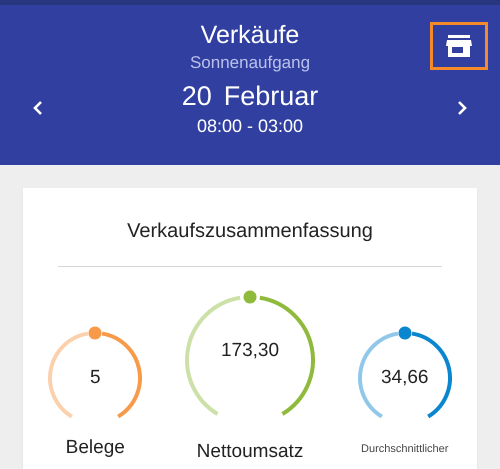 The height and width of the screenshot is (469, 500). Describe the element at coordinates (197, 96) in the screenshot. I see `date-day: 20` at that location.